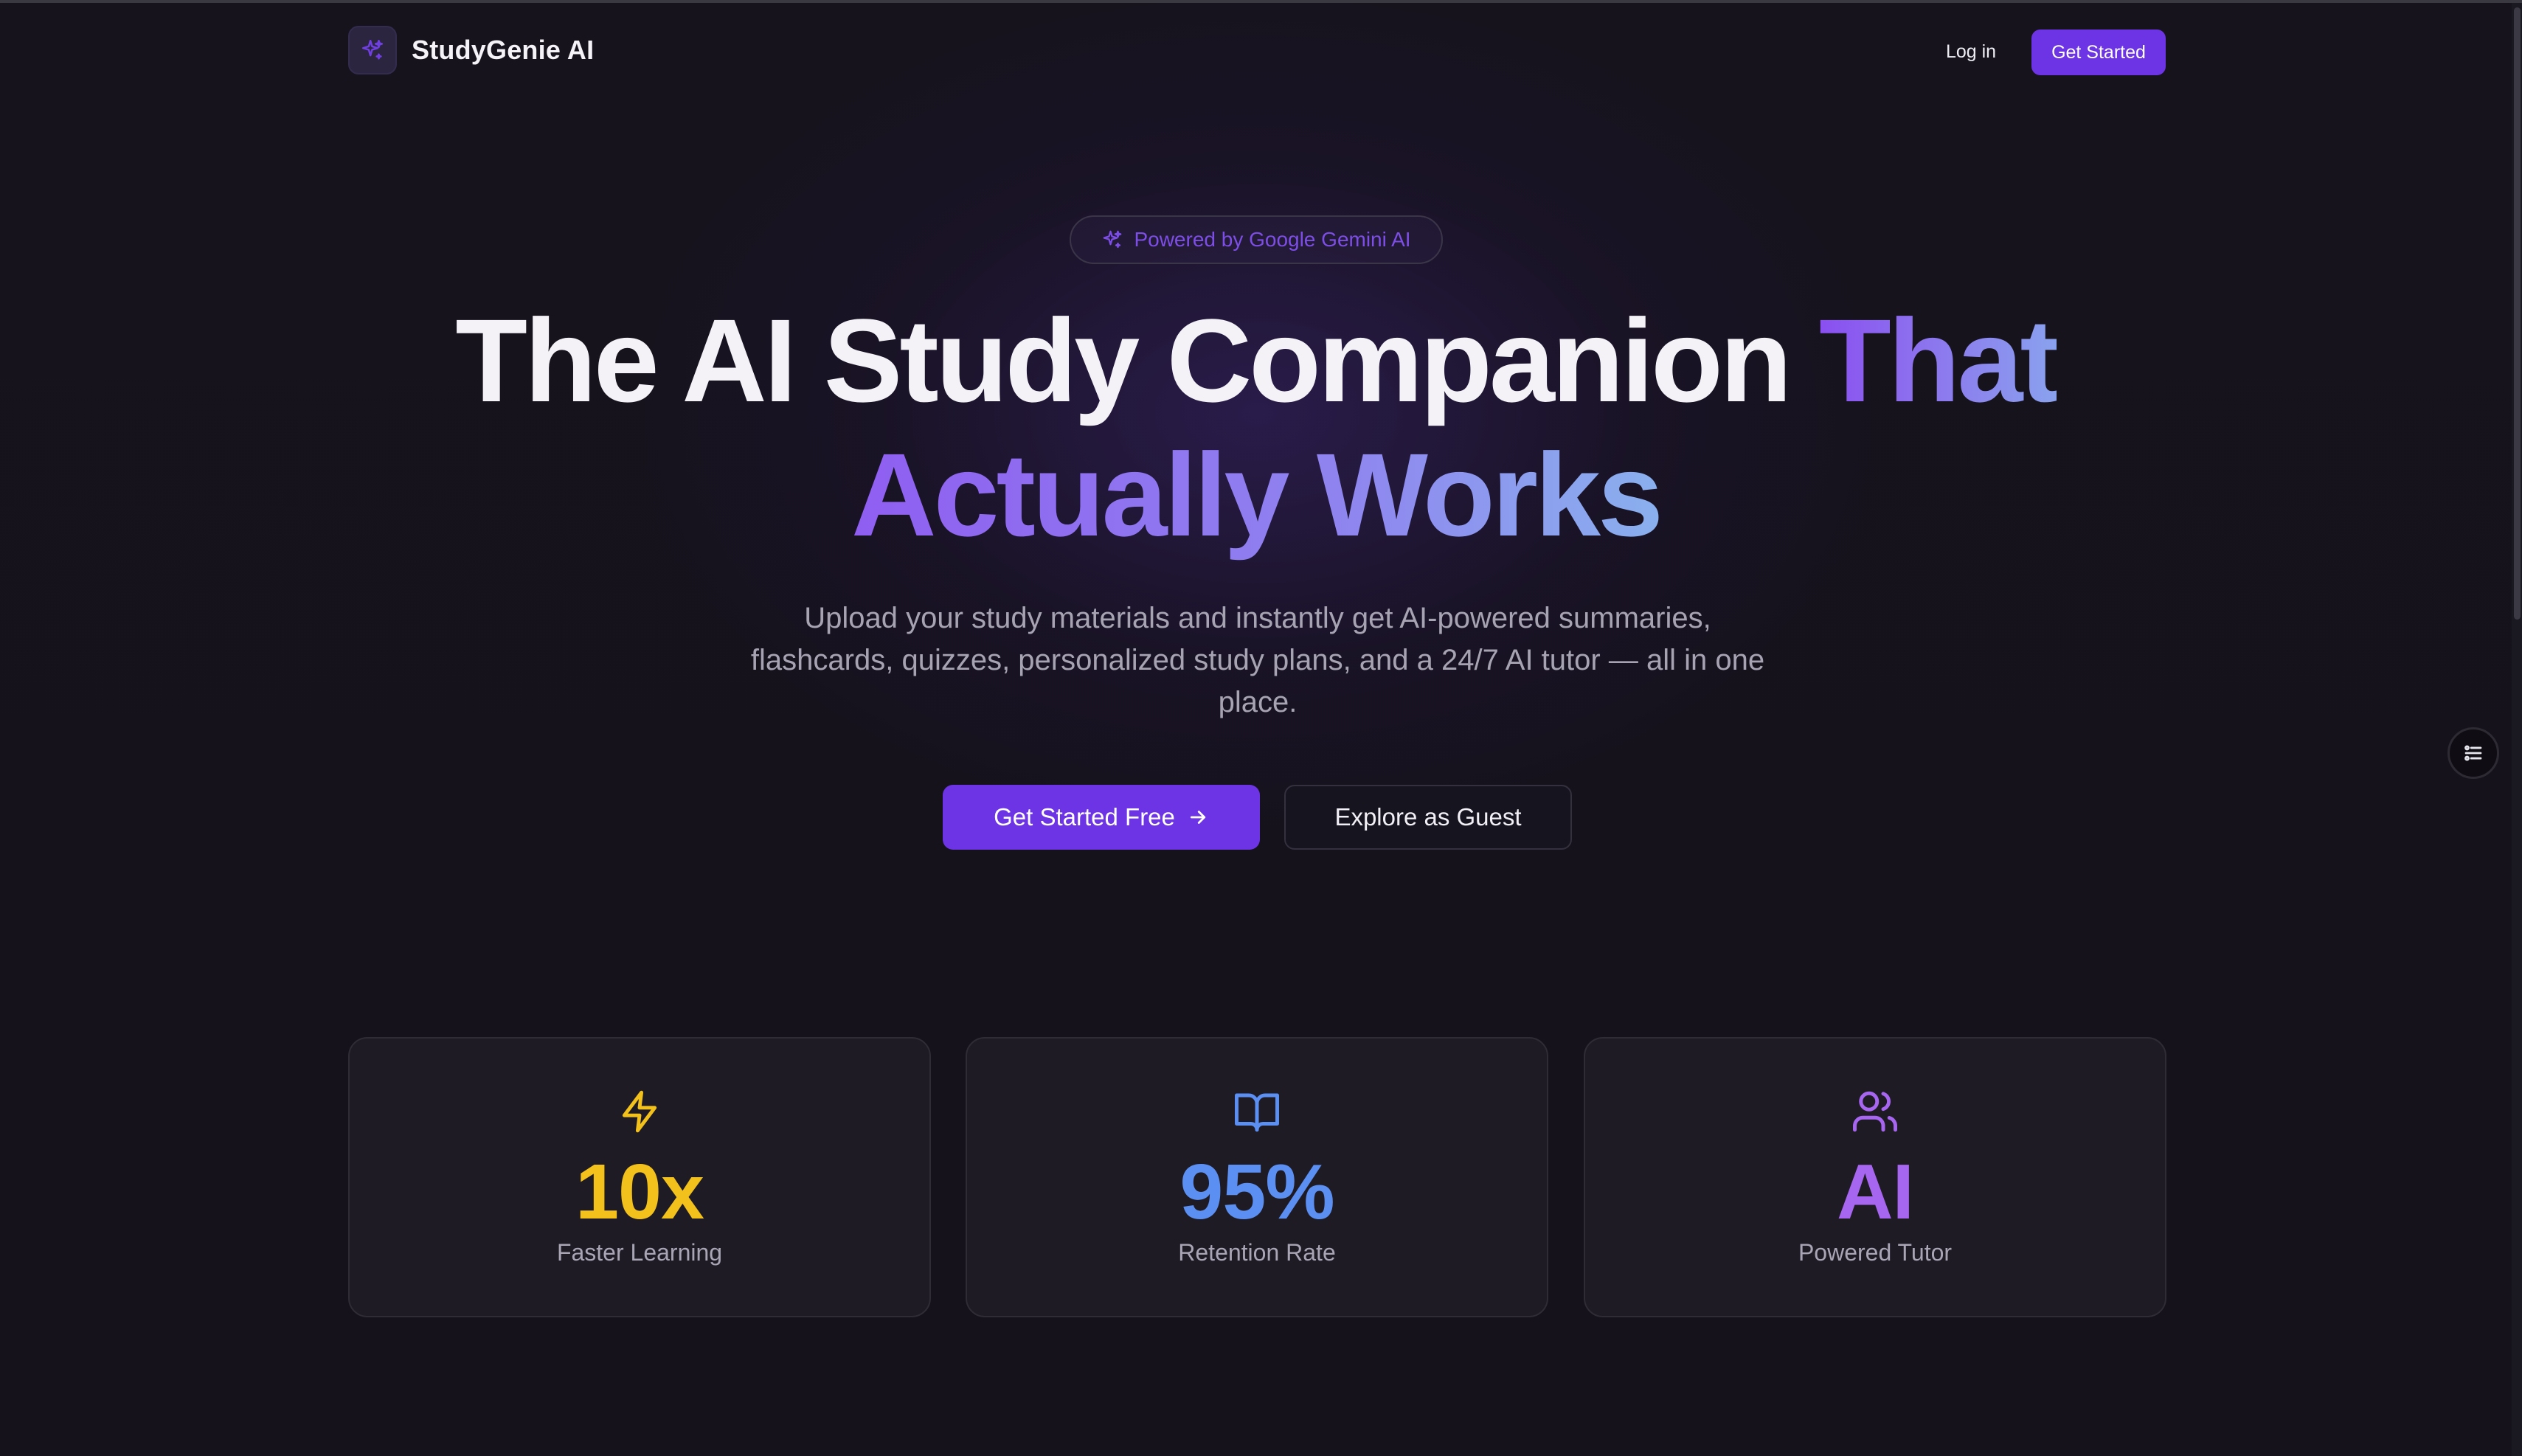  What do you see at coordinates (503, 50) in the screenshot?
I see `brand-name: StudyGenie AI` at bounding box center [503, 50].